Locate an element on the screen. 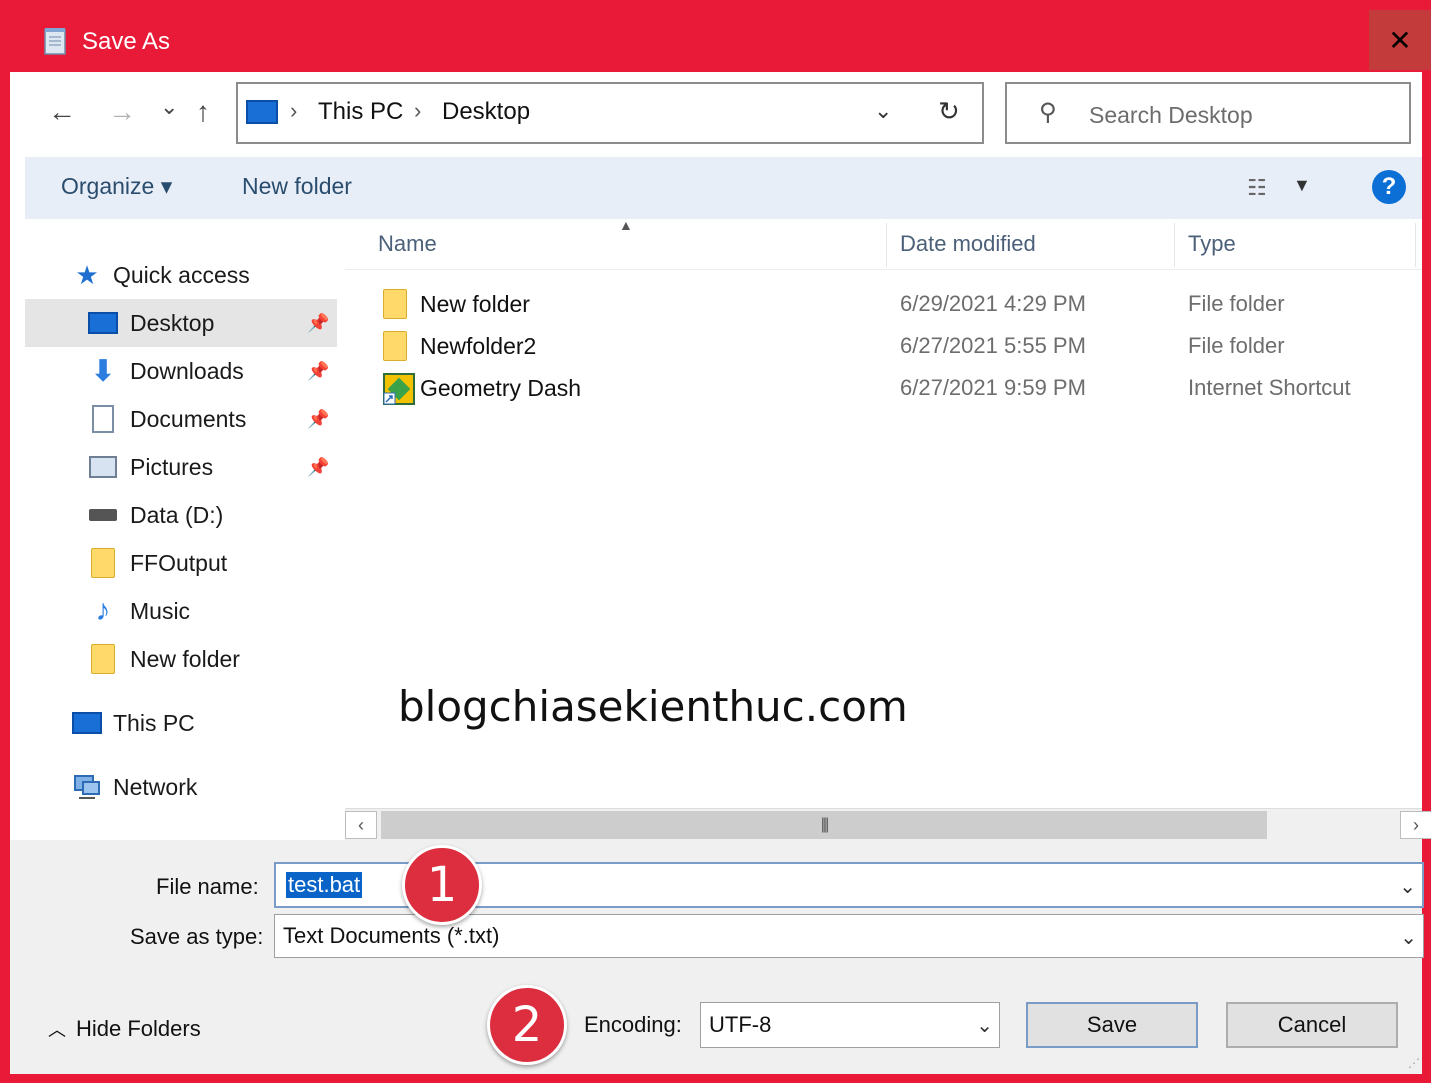  file-name-label: File name: is located at coordinates (207, 886).